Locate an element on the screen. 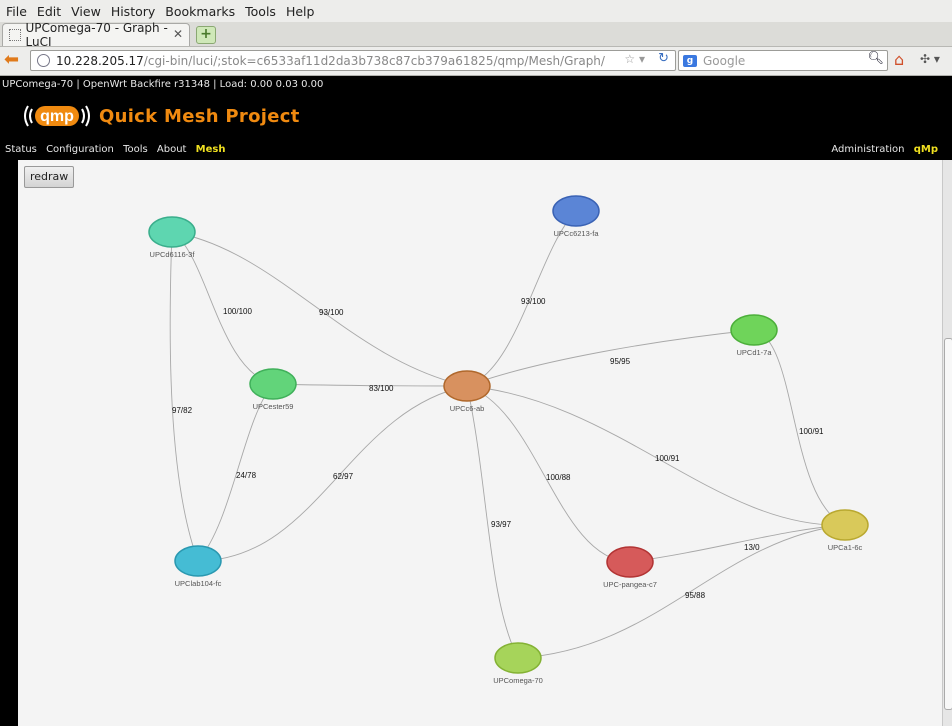 The image size is (952, 726). edge-quality-label: 93/97 is located at coordinates (501, 524).